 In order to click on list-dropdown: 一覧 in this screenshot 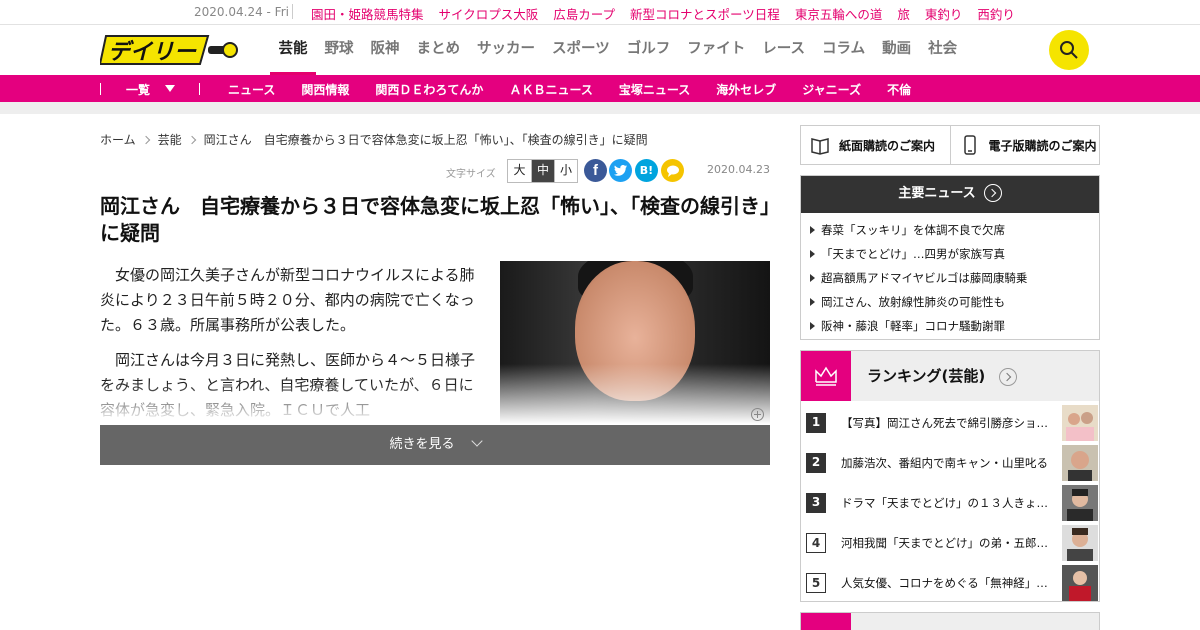, I will do `click(138, 89)`.